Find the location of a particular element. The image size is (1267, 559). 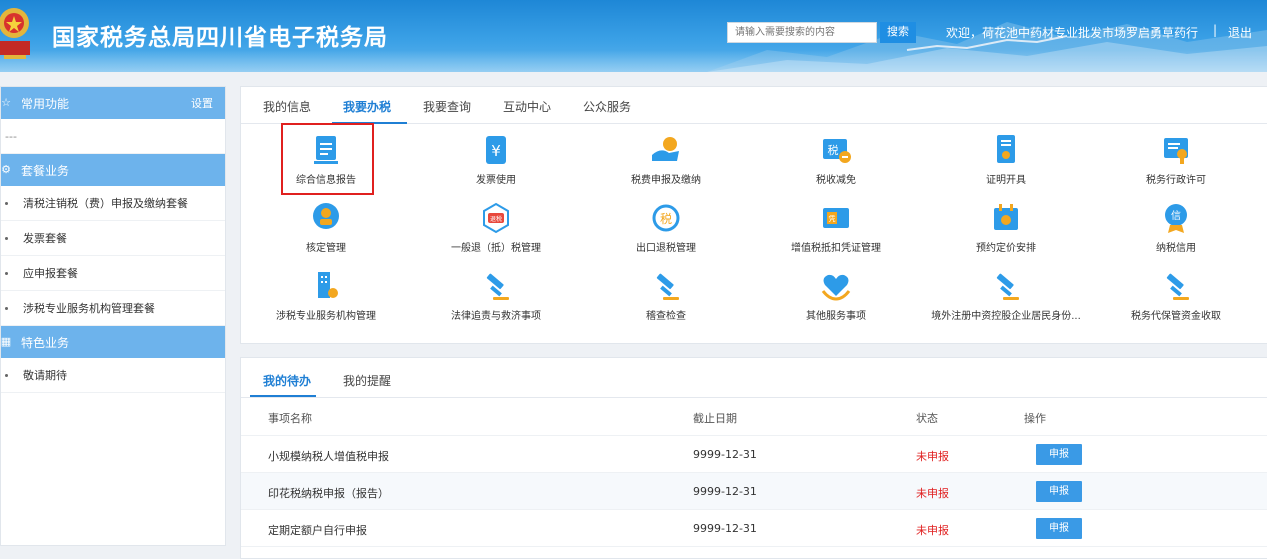

sidebar-item-declare-package: 应申报套餐 is located at coordinates (113, 273).